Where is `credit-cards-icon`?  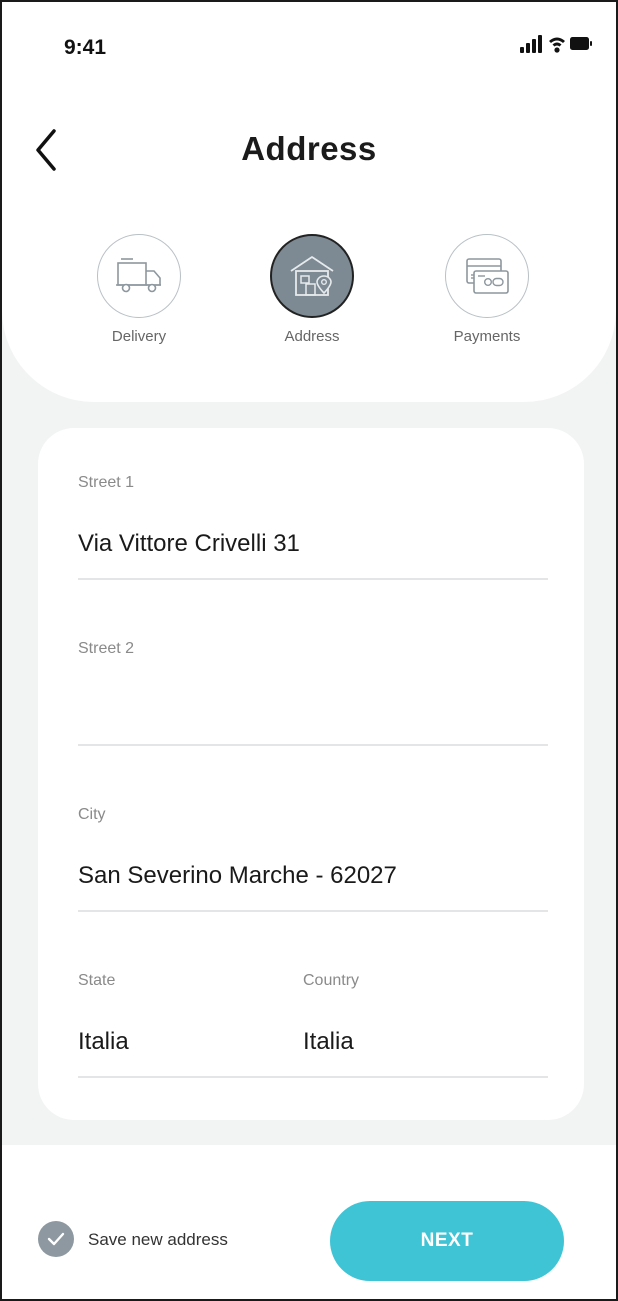 credit-cards-icon is located at coordinates (487, 276).